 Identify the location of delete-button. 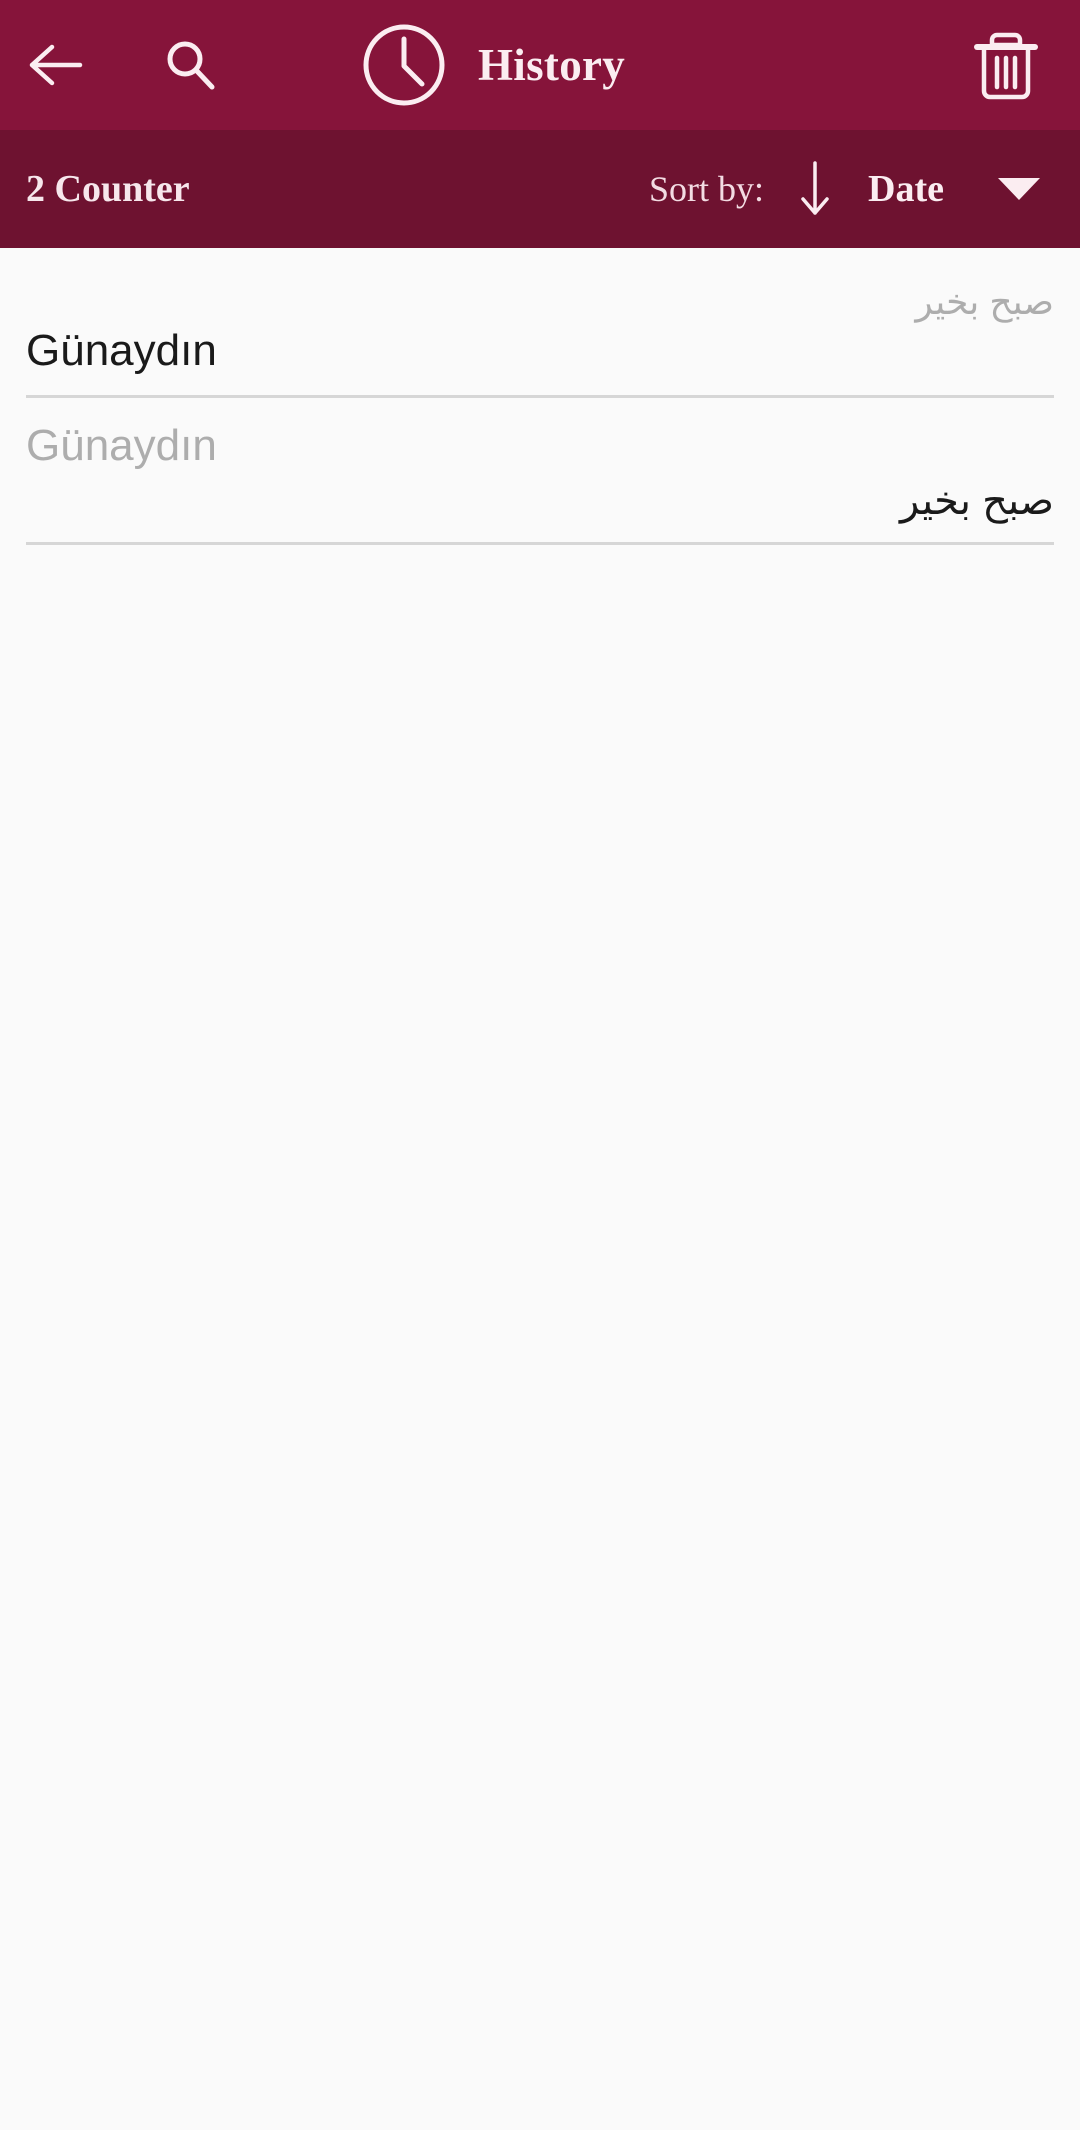
(1006, 65).